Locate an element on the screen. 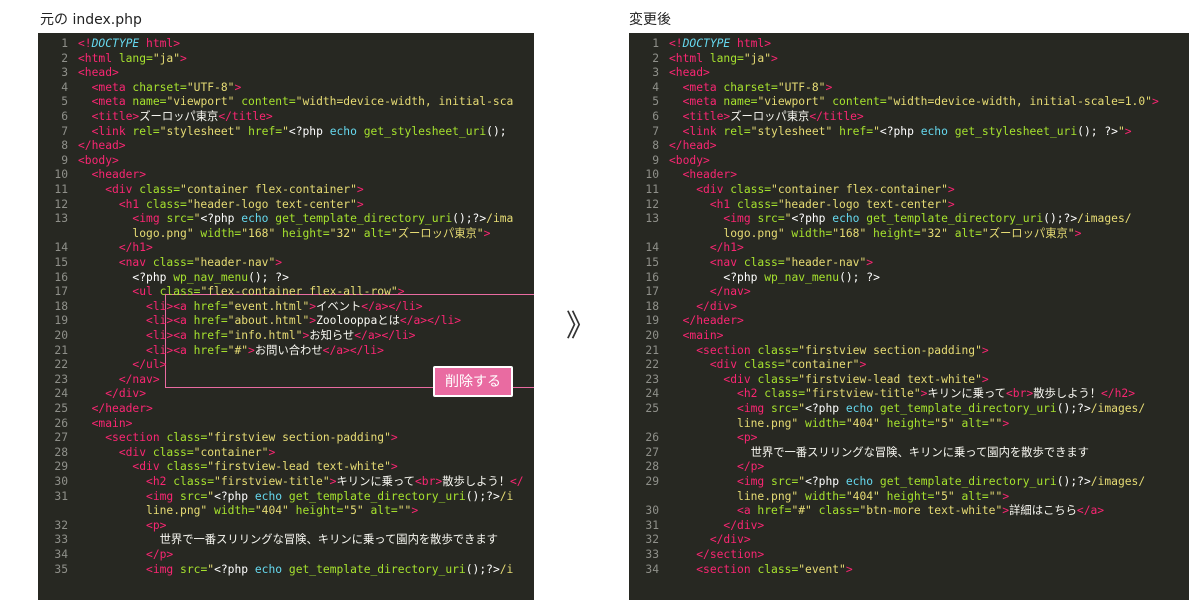 The height and width of the screenshot is (600, 1200). code-text: <title>ズーロッパ東京</title> is located at coordinates (175, 117).